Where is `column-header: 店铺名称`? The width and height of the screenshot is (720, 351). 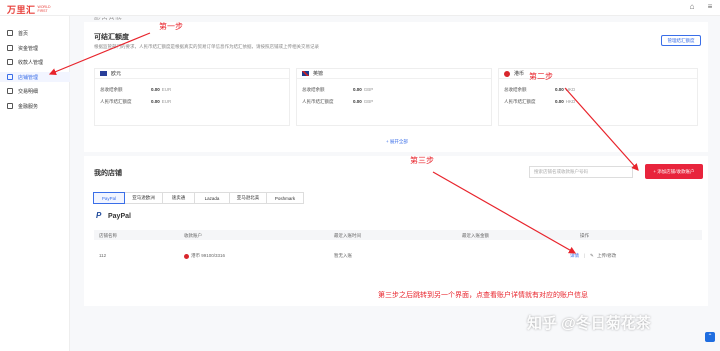 column-header: 店铺名称 is located at coordinates (108, 235).